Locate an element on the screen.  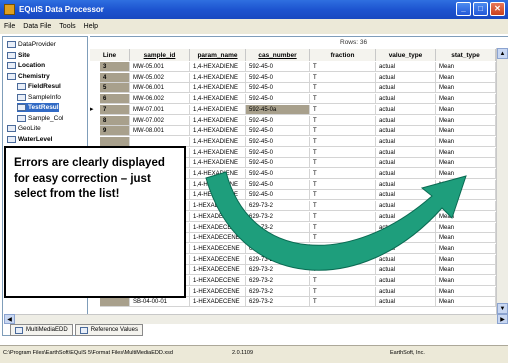
menu-file: File is located at coordinates (9, 26).